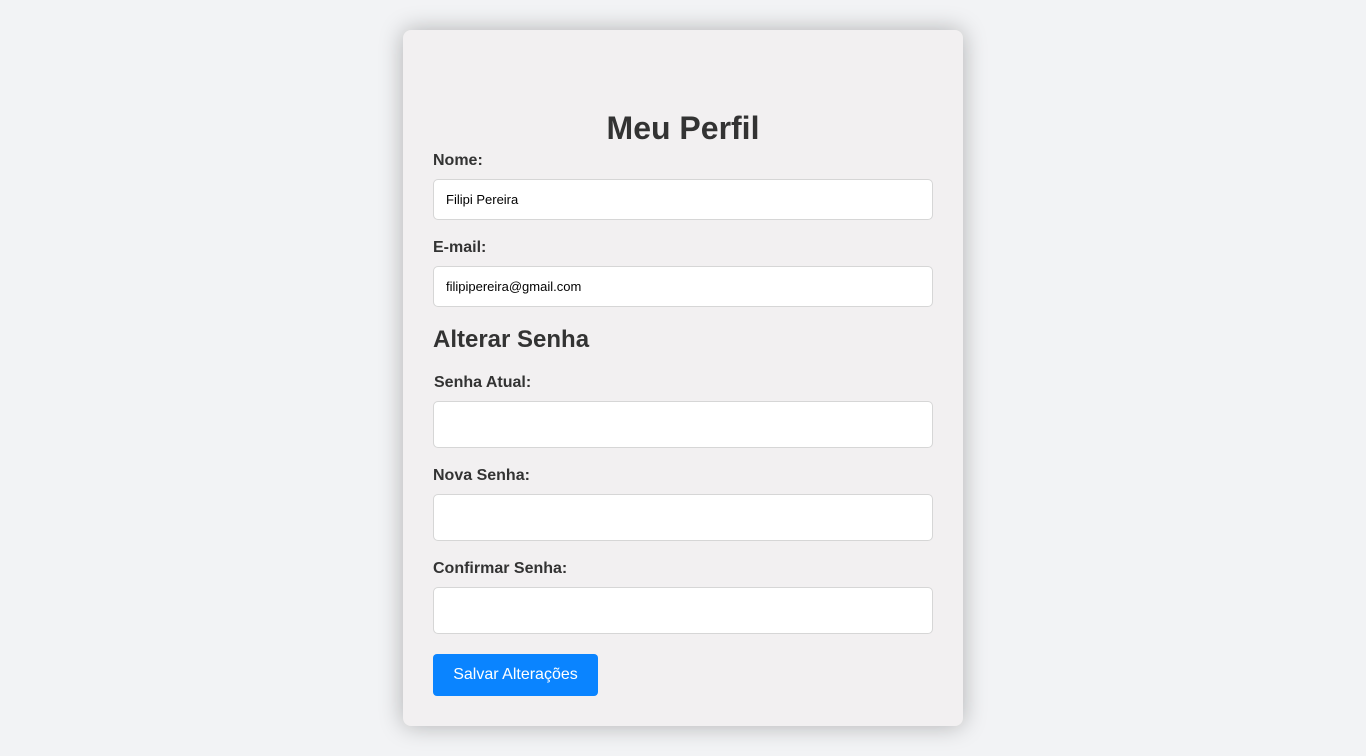  I want to click on confirm-password-field, so click(683, 610).